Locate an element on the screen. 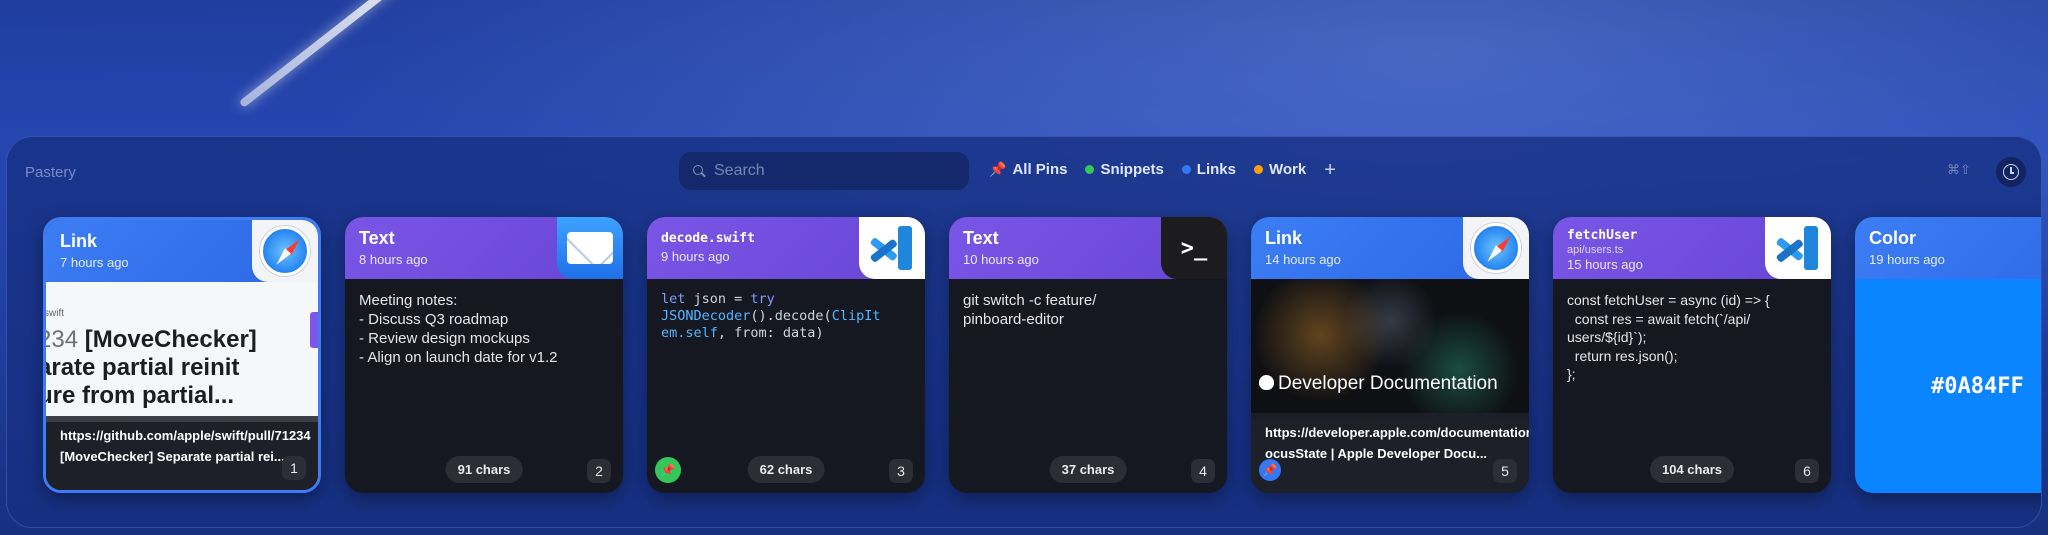 This screenshot has width=2048, height=535. char-count: 37 chars is located at coordinates (1088, 469).